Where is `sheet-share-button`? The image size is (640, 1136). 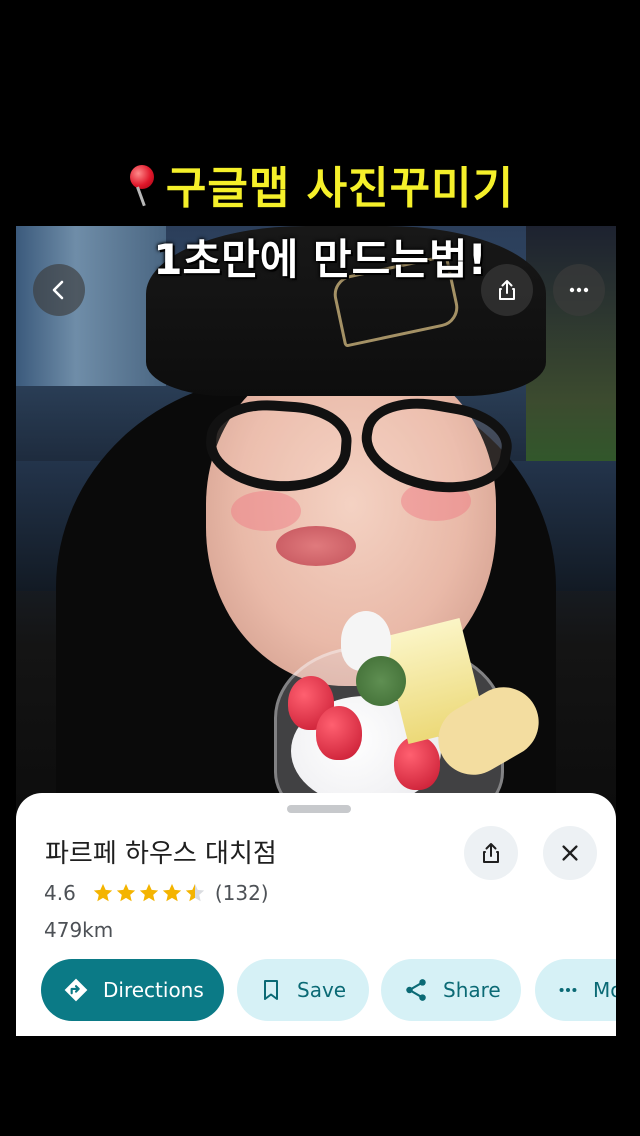
sheet-share-button is located at coordinates (491, 853).